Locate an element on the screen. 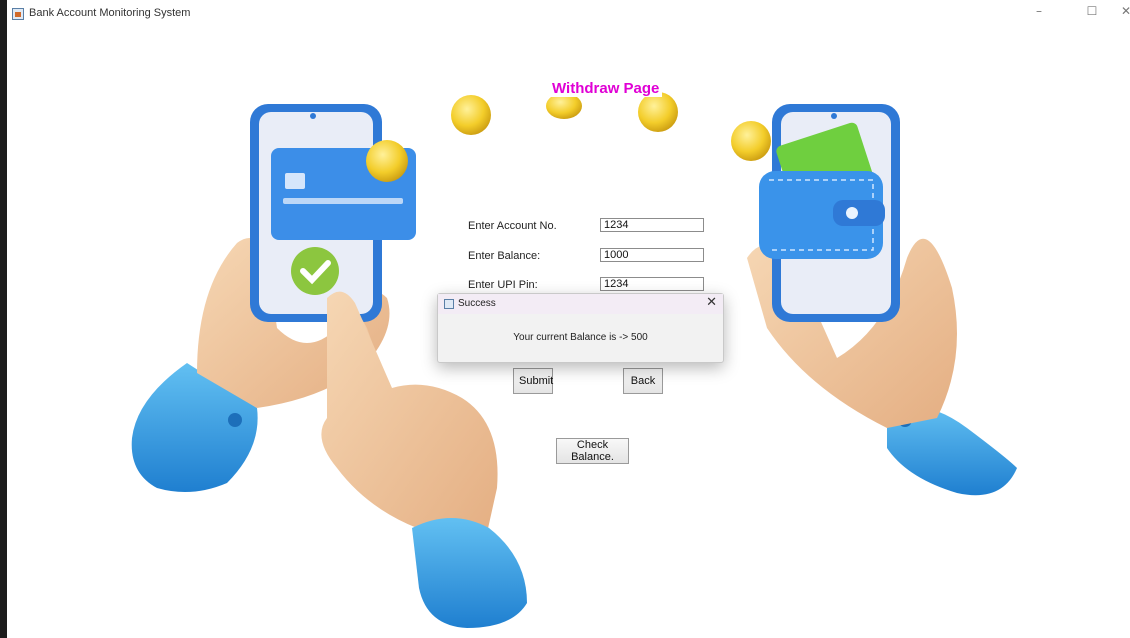 This screenshot has width=1130, height=638. account-number-label: Enter Account No. is located at coordinates (512, 226).